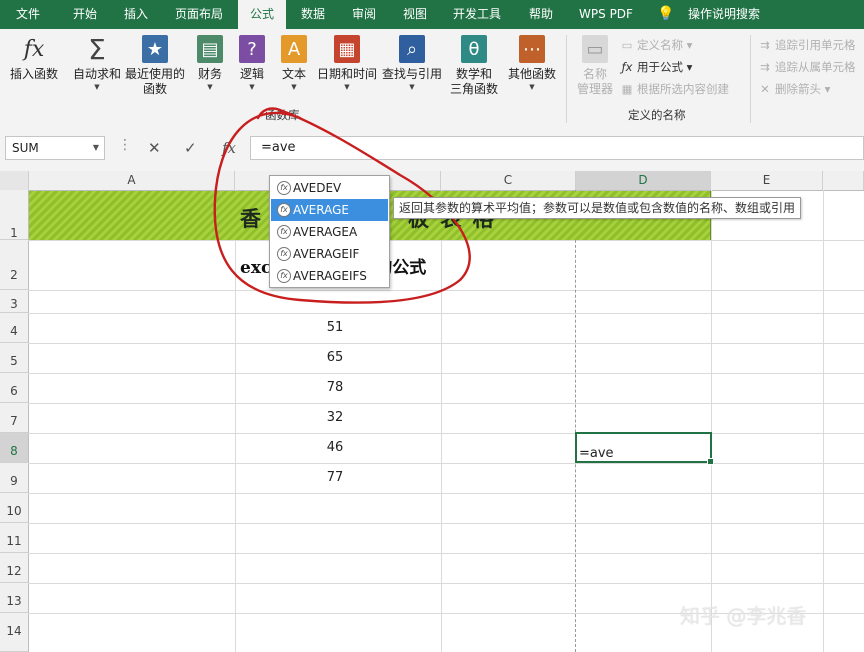 This screenshot has width=864, height=652. What do you see at coordinates (154, 148) in the screenshot?
I see `cancel-icon: ✕` at bounding box center [154, 148].